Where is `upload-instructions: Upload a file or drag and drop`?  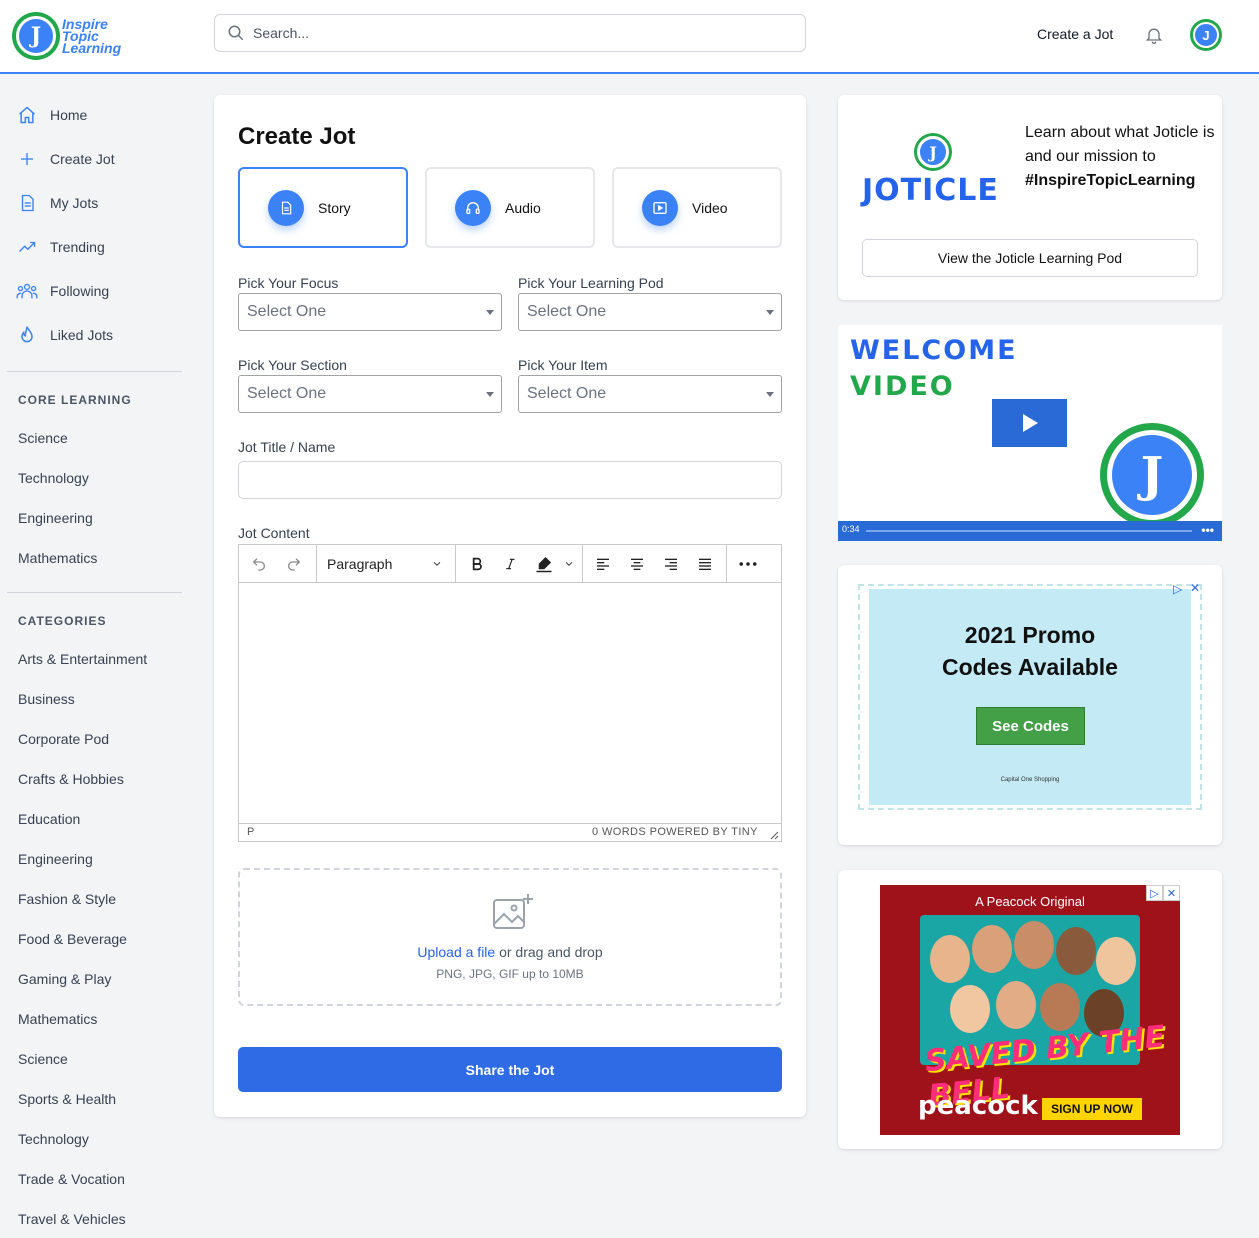
upload-instructions: Upload a file or drag and drop is located at coordinates (510, 952).